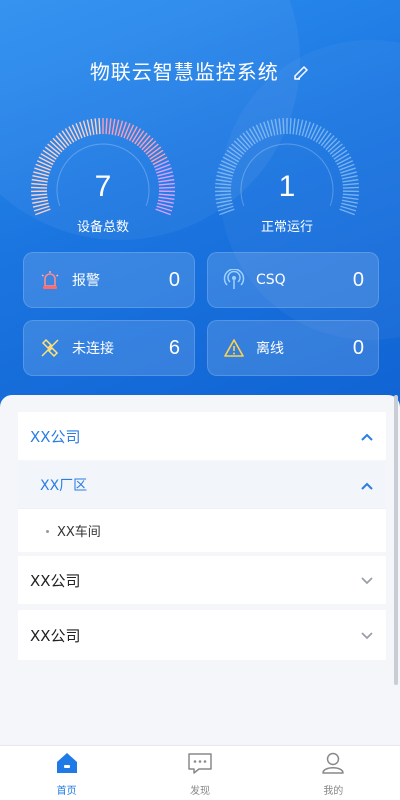  Describe the element at coordinates (234, 280) in the screenshot. I see `signal-icon` at that location.